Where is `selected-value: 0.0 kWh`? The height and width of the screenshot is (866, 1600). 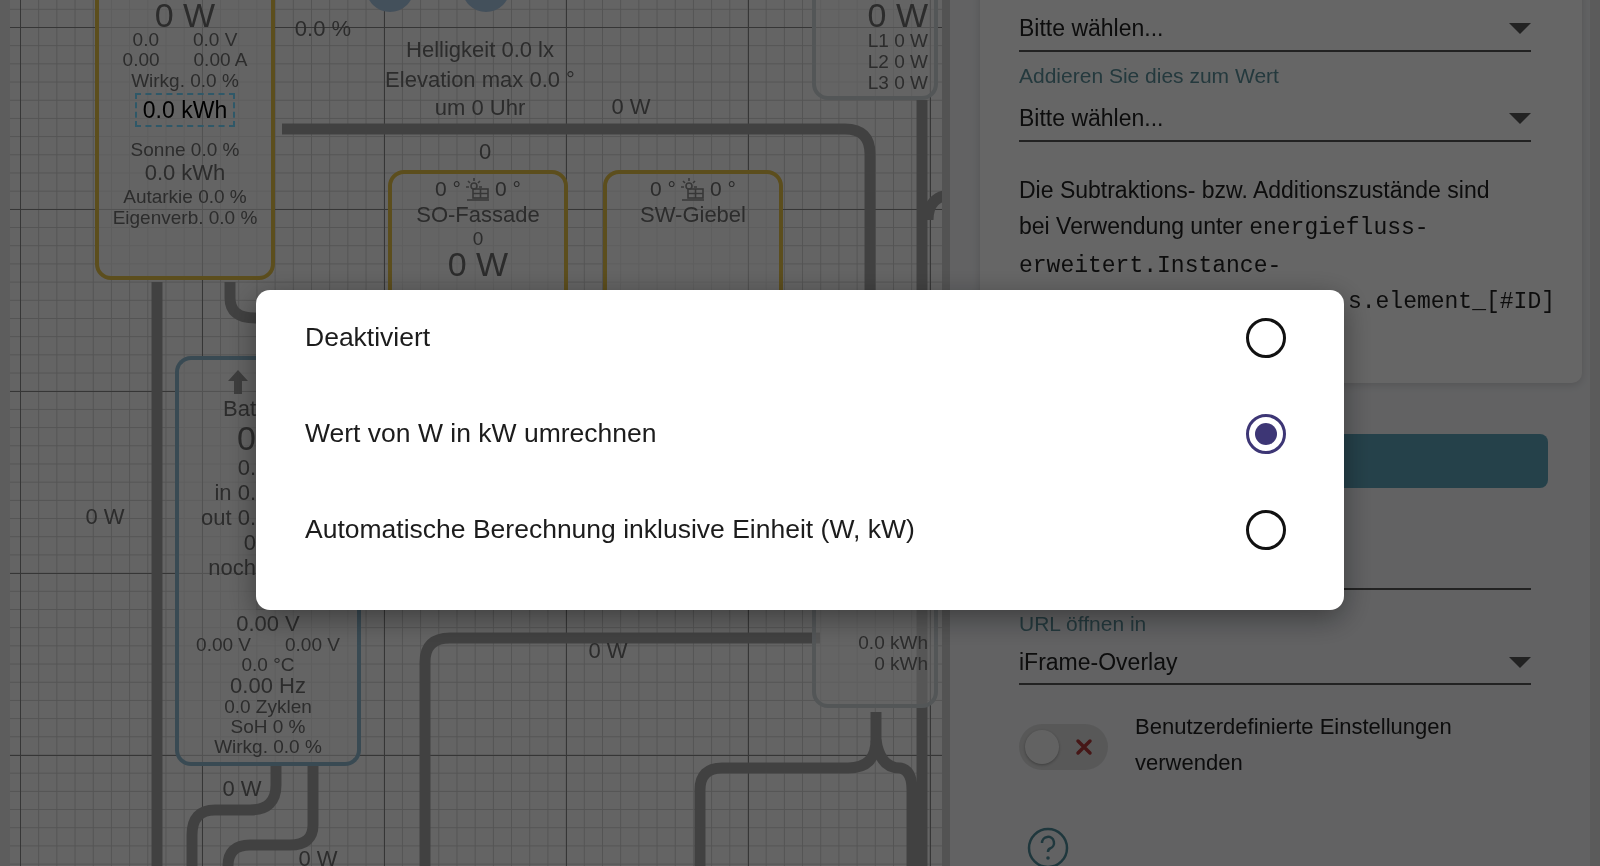
selected-value: 0.0 kWh is located at coordinates (185, 110).